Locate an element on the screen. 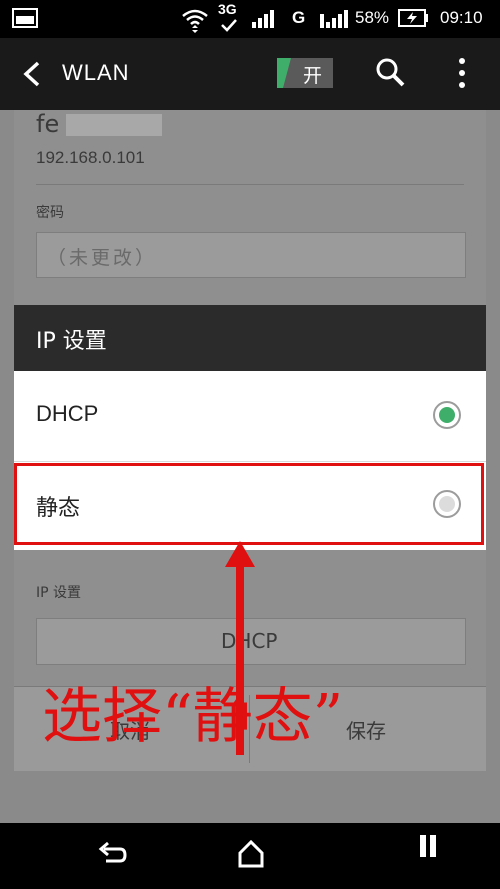 This screenshot has height=889, width=500. annotation-text: 选择“静态” is located at coordinates (193, 717).